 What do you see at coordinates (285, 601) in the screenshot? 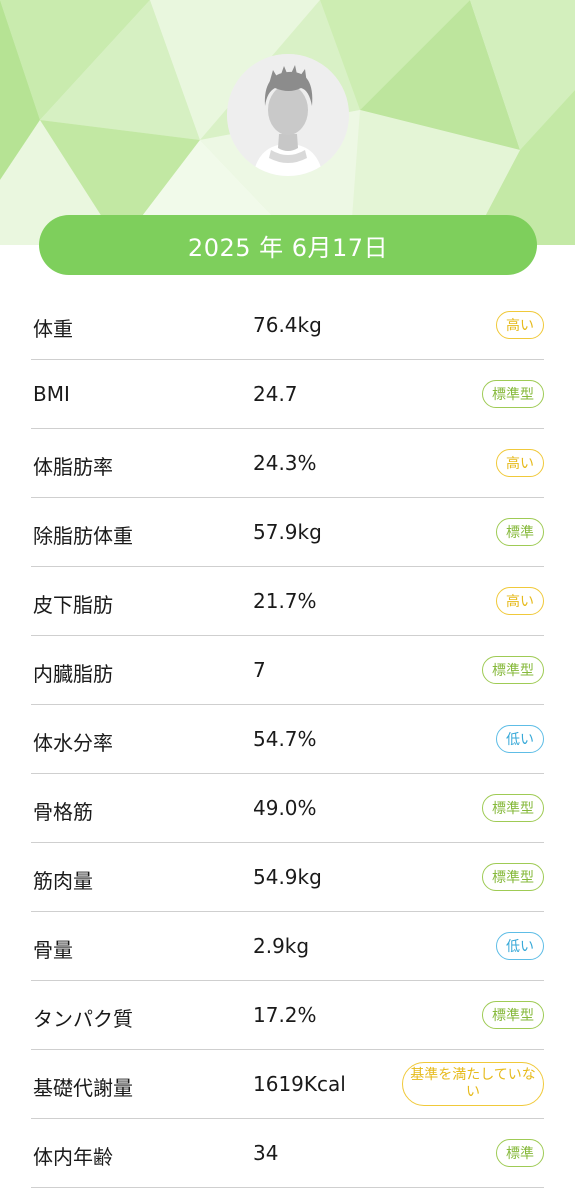
I see `metric-value: 21.7%` at bounding box center [285, 601].